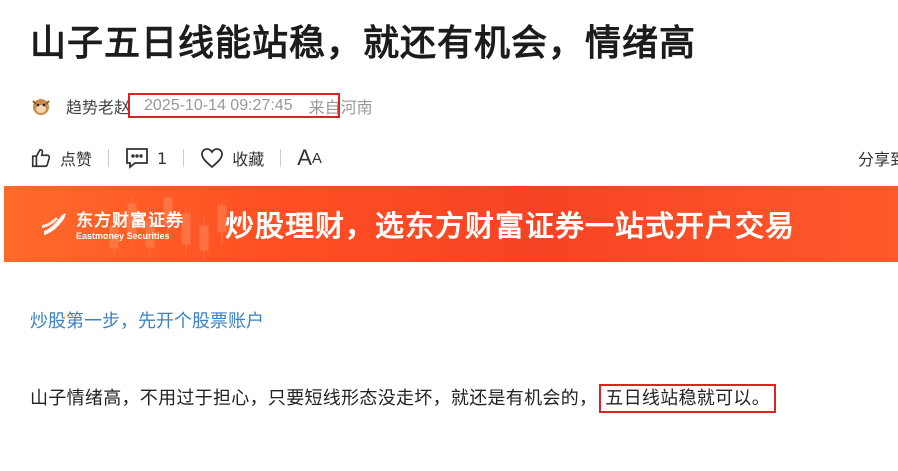 This screenshot has height=471, width=898. Describe the element at coordinates (54, 223) in the screenshot. I see `eastmoney-logo-icon` at that location.